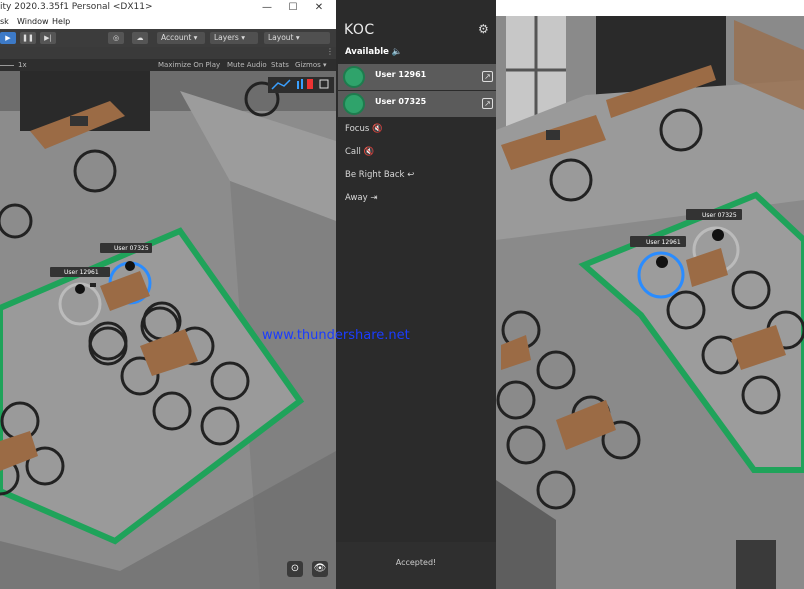 The height and width of the screenshot is (589, 804). What do you see at coordinates (374, 198) in the screenshot?
I see `exit-icon: ⇥` at bounding box center [374, 198].